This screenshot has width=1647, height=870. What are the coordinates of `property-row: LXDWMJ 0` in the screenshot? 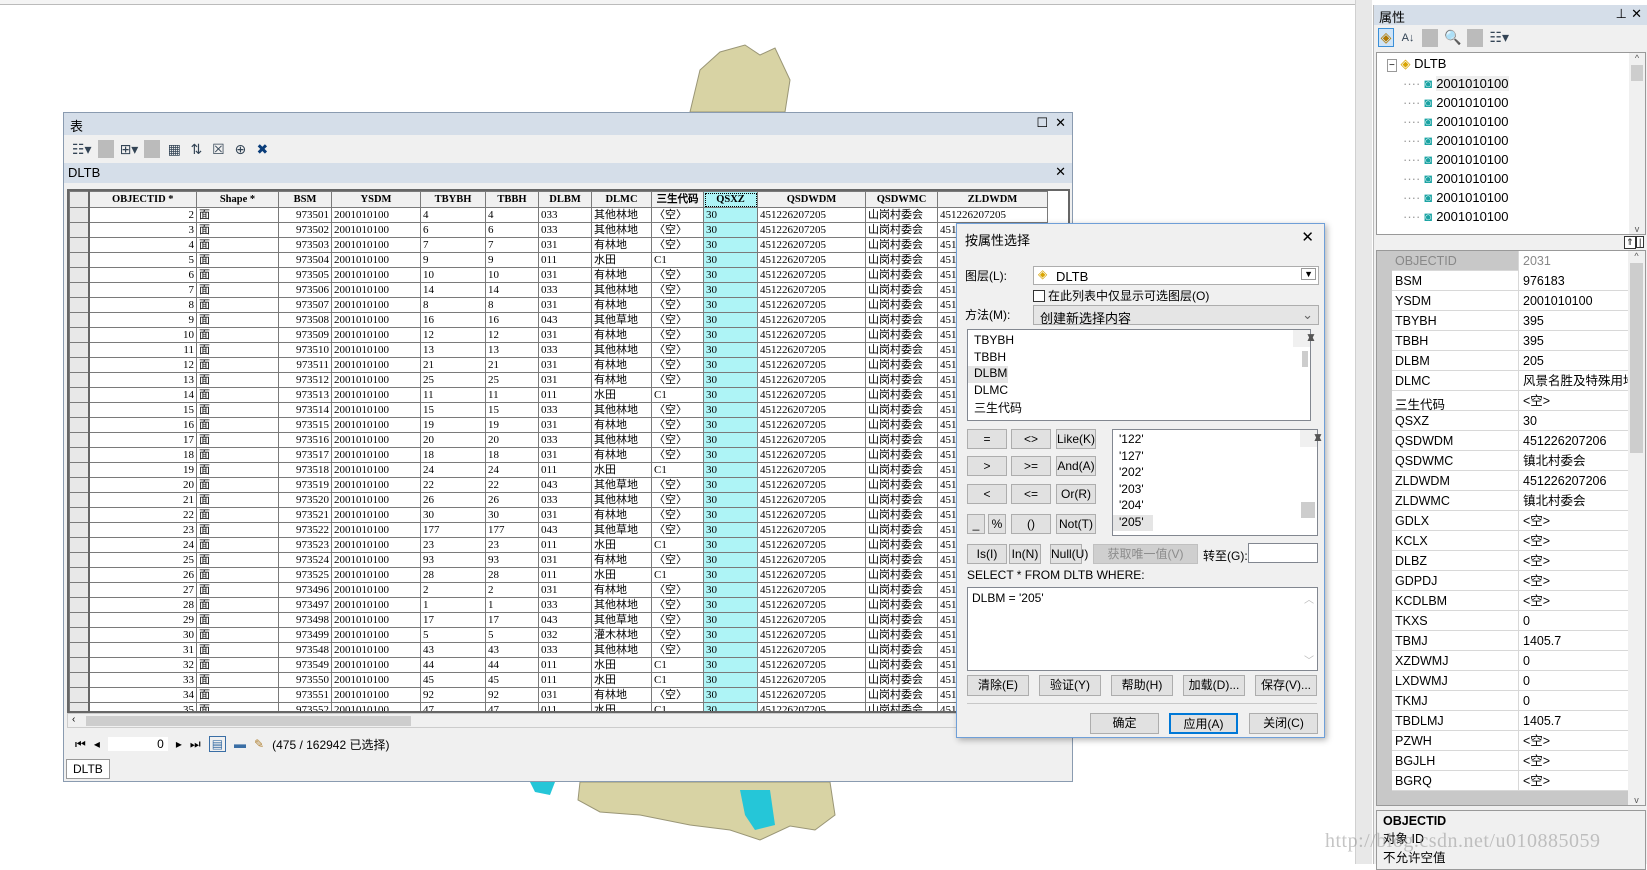 It's located at (1511, 681).